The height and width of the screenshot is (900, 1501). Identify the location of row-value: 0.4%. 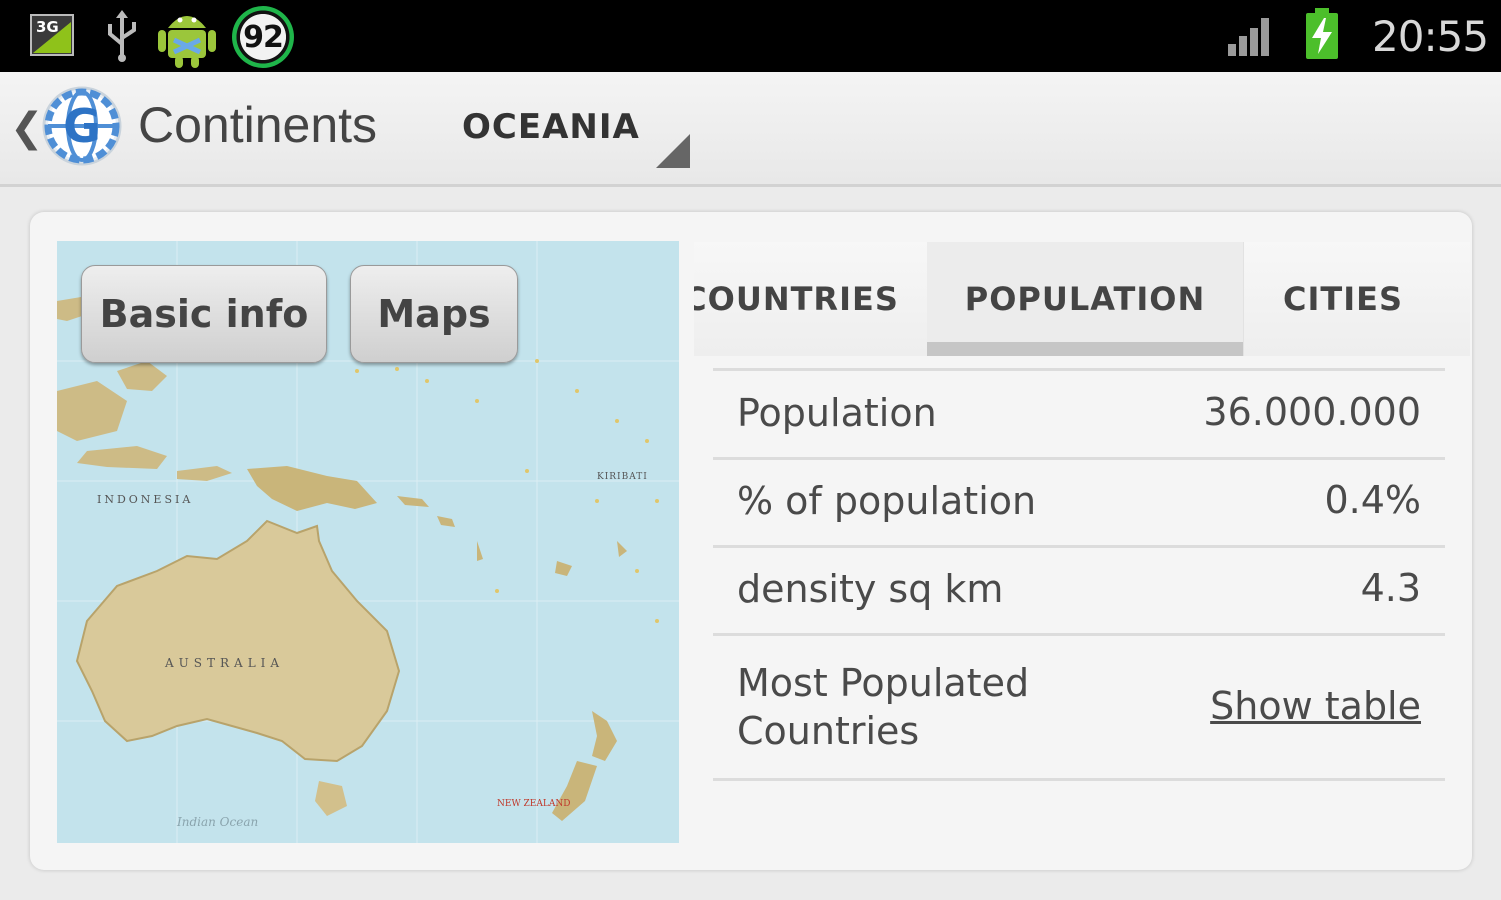
(1372, 500).